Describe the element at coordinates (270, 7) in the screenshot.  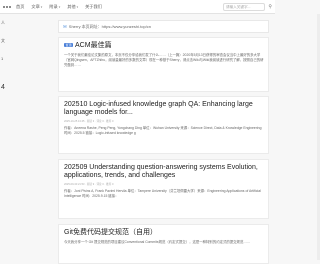
I see `search-icon: ⚲` at that location.